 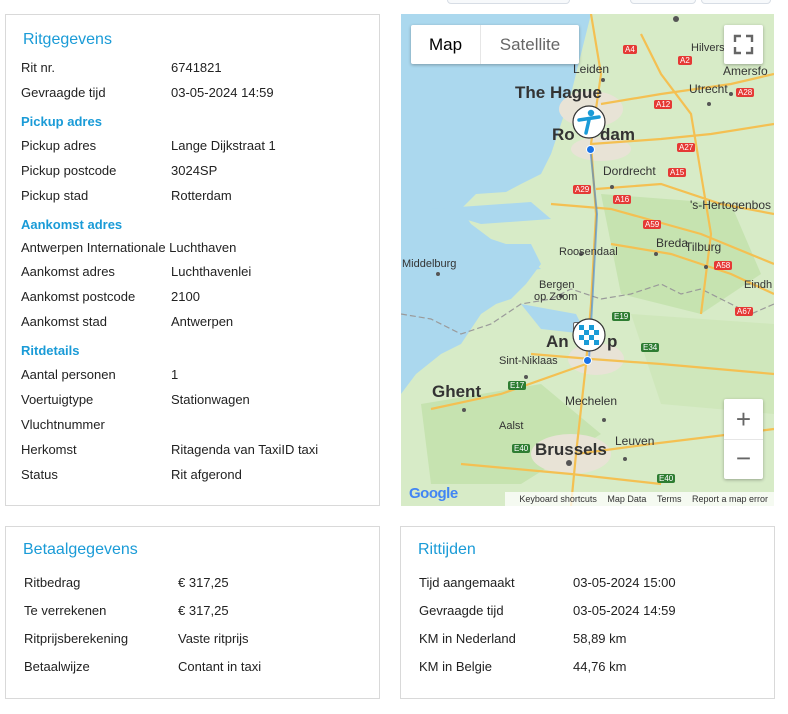 I want to click on city-label-leiden: Leiden, so click(x=591, y=69).